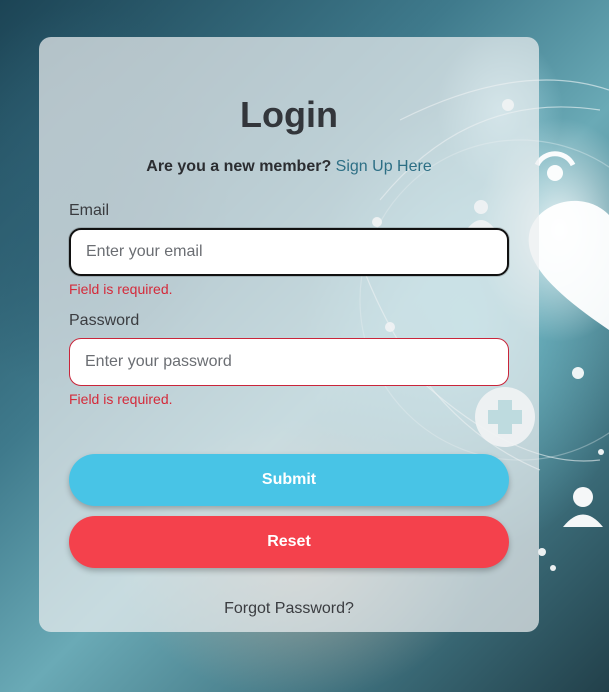 This screenshot has width=609, height=692. Describe the element at coordinates (121, 289) in the screenshot. I see `email-error: Field is required.` at that location.